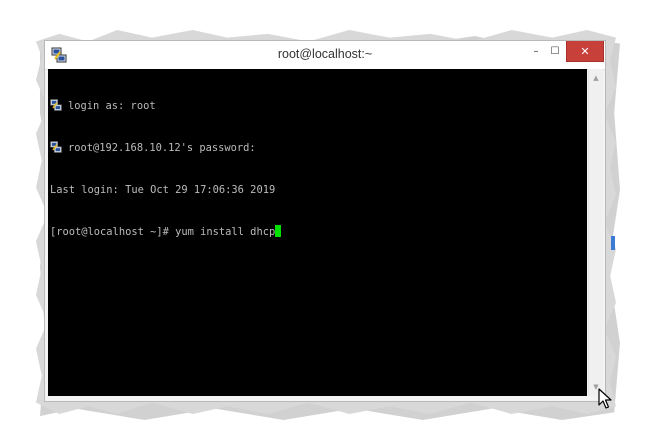 Image resolution: width=647 pixels, height=439 pixels. What do you see at coordinates (595, 232) in the screenshot?
I see `vertical-scrollbar: ▲ ▼` at bounding box center [595, 232].